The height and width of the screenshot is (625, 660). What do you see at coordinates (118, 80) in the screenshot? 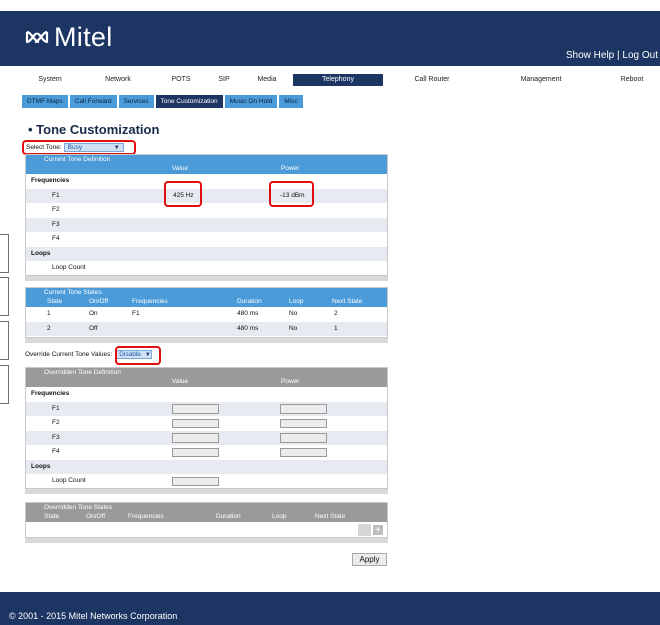
I see `nav-network: Network` at bounding box center [118, 80].